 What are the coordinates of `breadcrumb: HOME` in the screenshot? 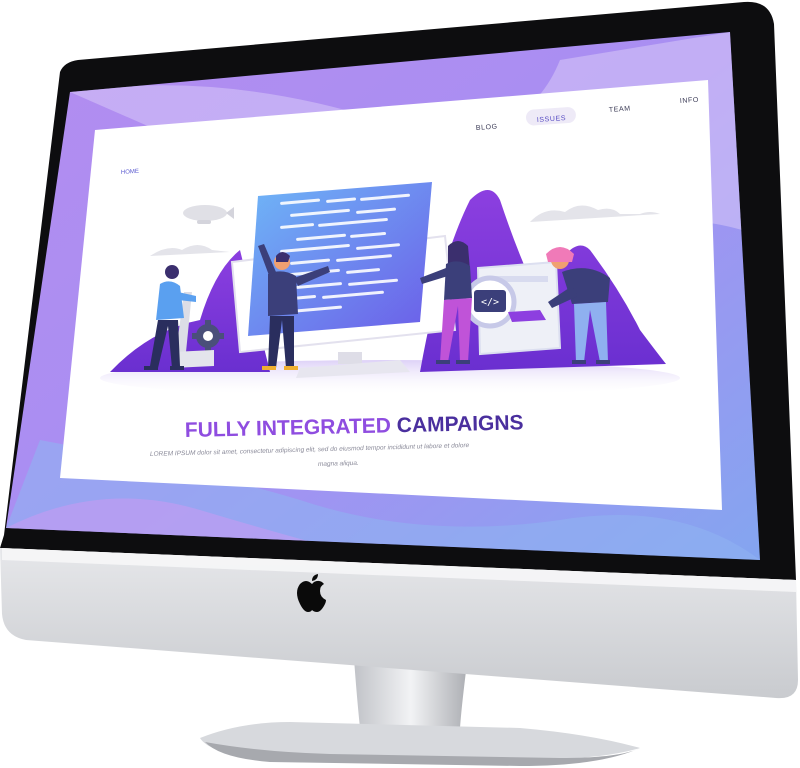 It's located at (130, 172).